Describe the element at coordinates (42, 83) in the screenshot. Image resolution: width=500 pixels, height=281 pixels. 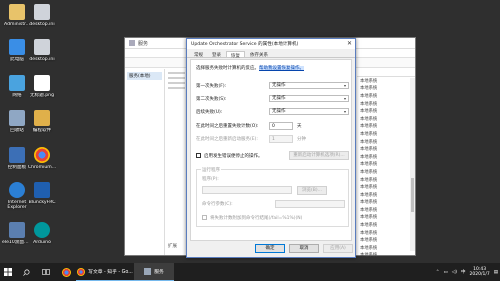
I see `image-file-icon` at that location.